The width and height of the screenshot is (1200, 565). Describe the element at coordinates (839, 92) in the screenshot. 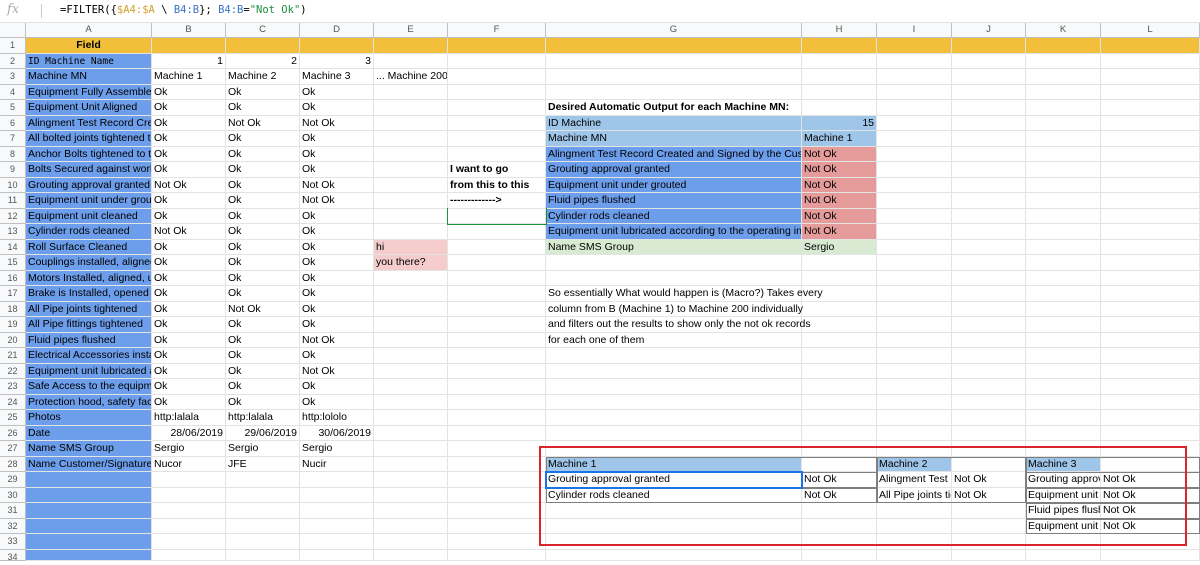

I see `cell-h4` at that location.